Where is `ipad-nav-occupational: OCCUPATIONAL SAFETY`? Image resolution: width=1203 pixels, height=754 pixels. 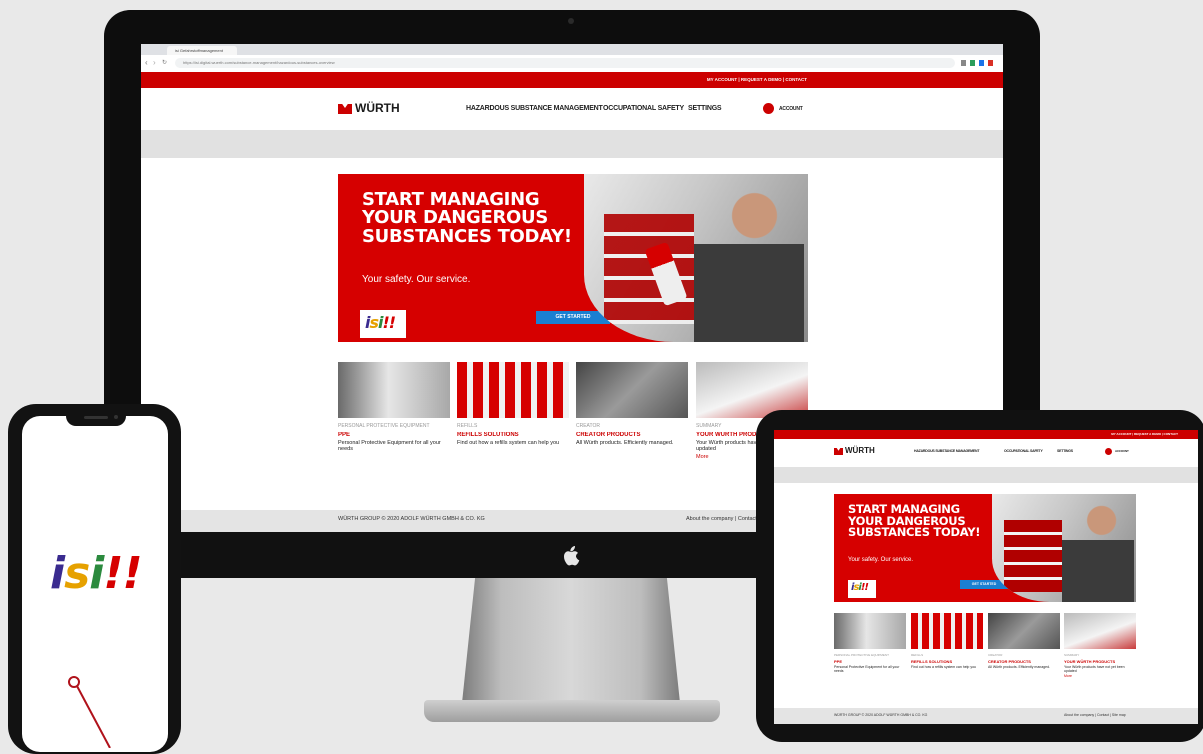
ipad-nav-occupational: OCCUPATIONAL SAFETY is located at coordinates (1023, 451).